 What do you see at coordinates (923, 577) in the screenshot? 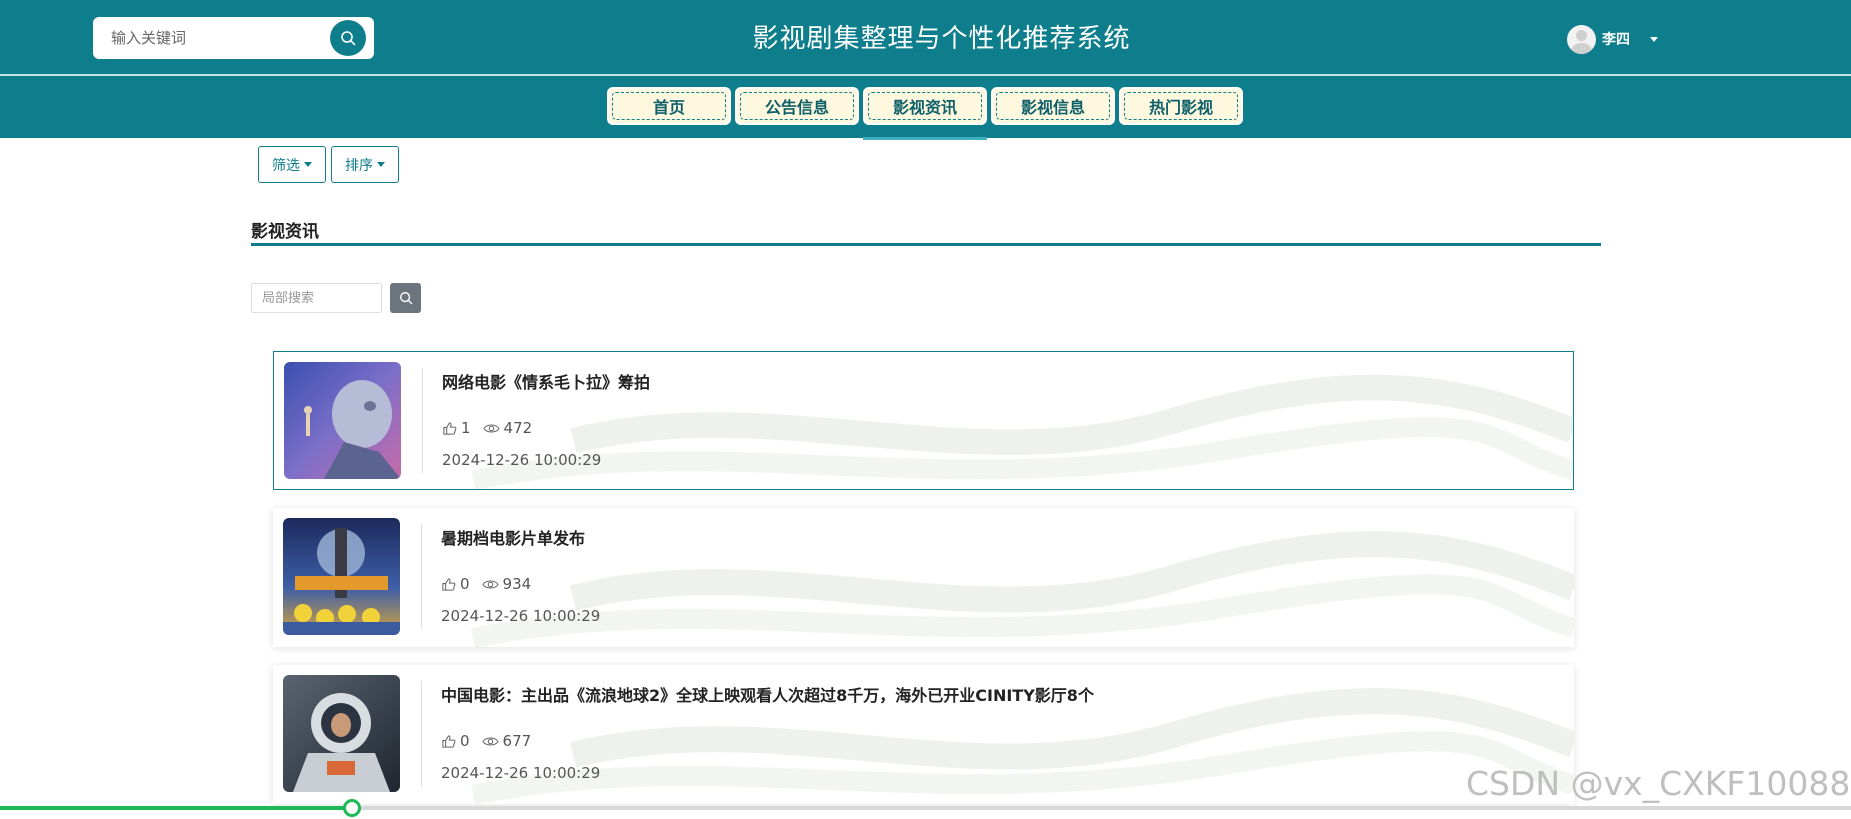
I see `news-card: 暑期档电影片单发布 0 934 2024-12-26 10:00:29` at bounding box center [923, 577].